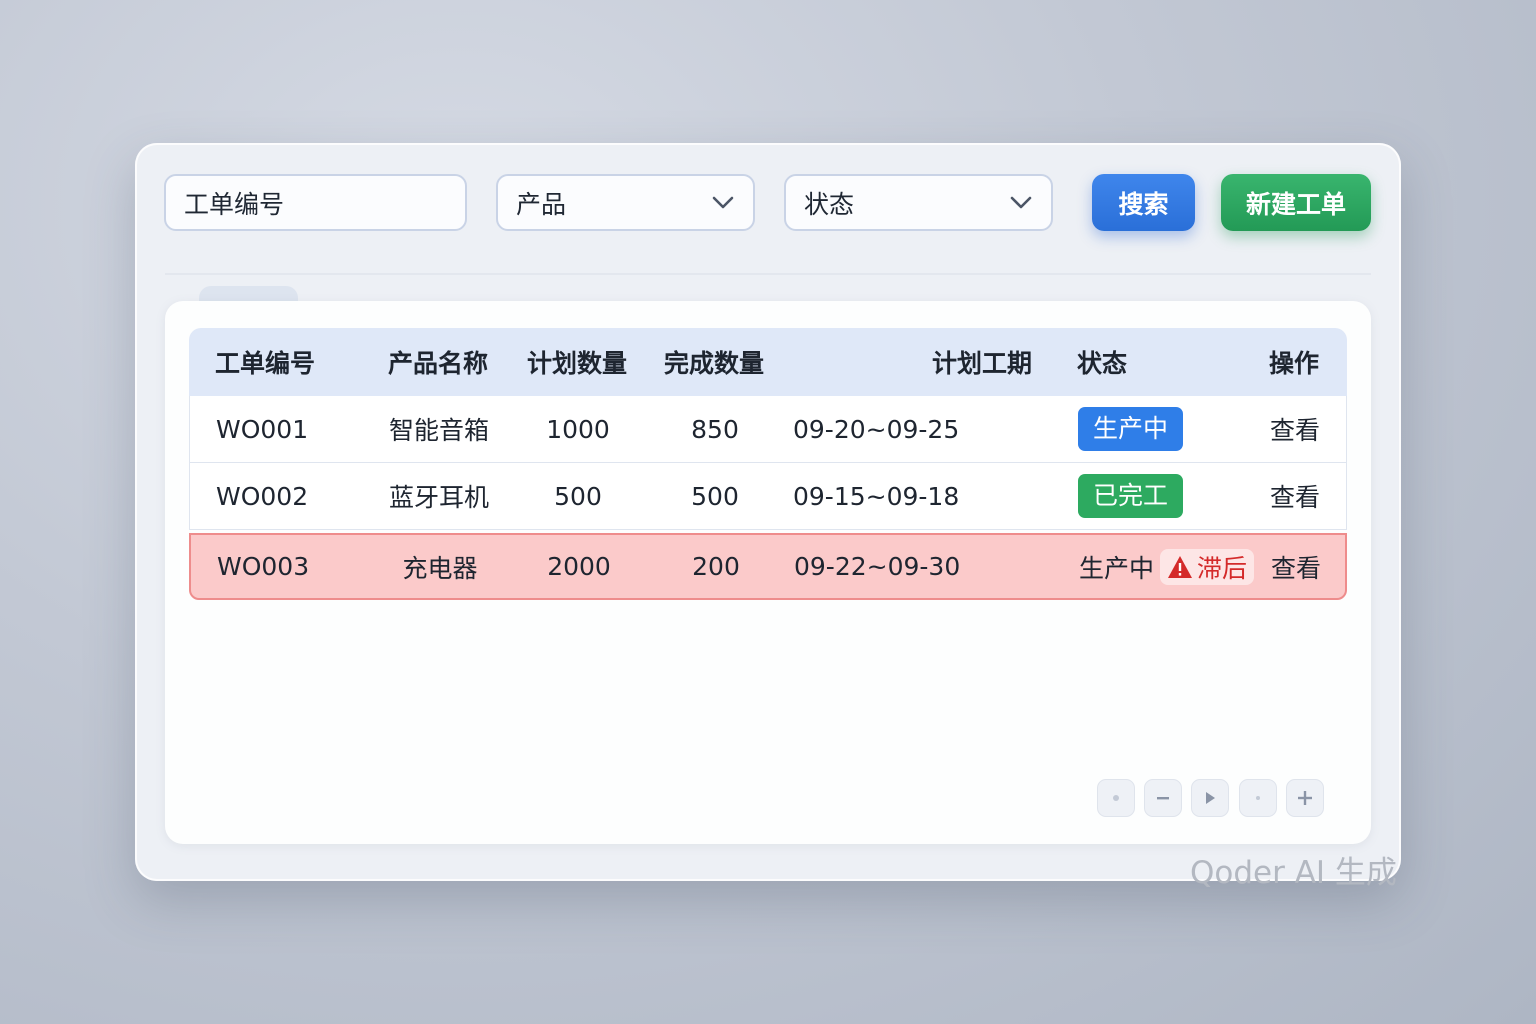  I want to click on header-product: 产品名称, so click(437, 363).